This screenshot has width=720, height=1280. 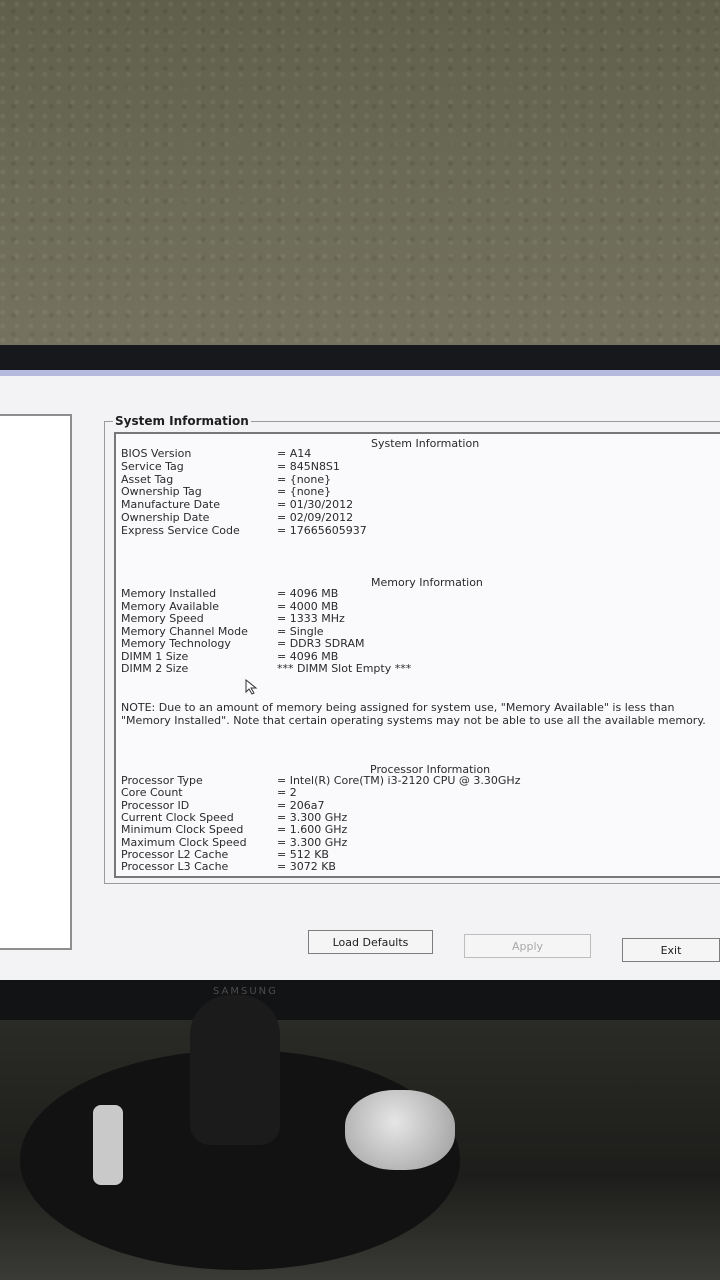 What do you see at coordinates (170, 505) in the screenshot?
I see `row-label: Manufacture Date` at bounding box center [170, 505].